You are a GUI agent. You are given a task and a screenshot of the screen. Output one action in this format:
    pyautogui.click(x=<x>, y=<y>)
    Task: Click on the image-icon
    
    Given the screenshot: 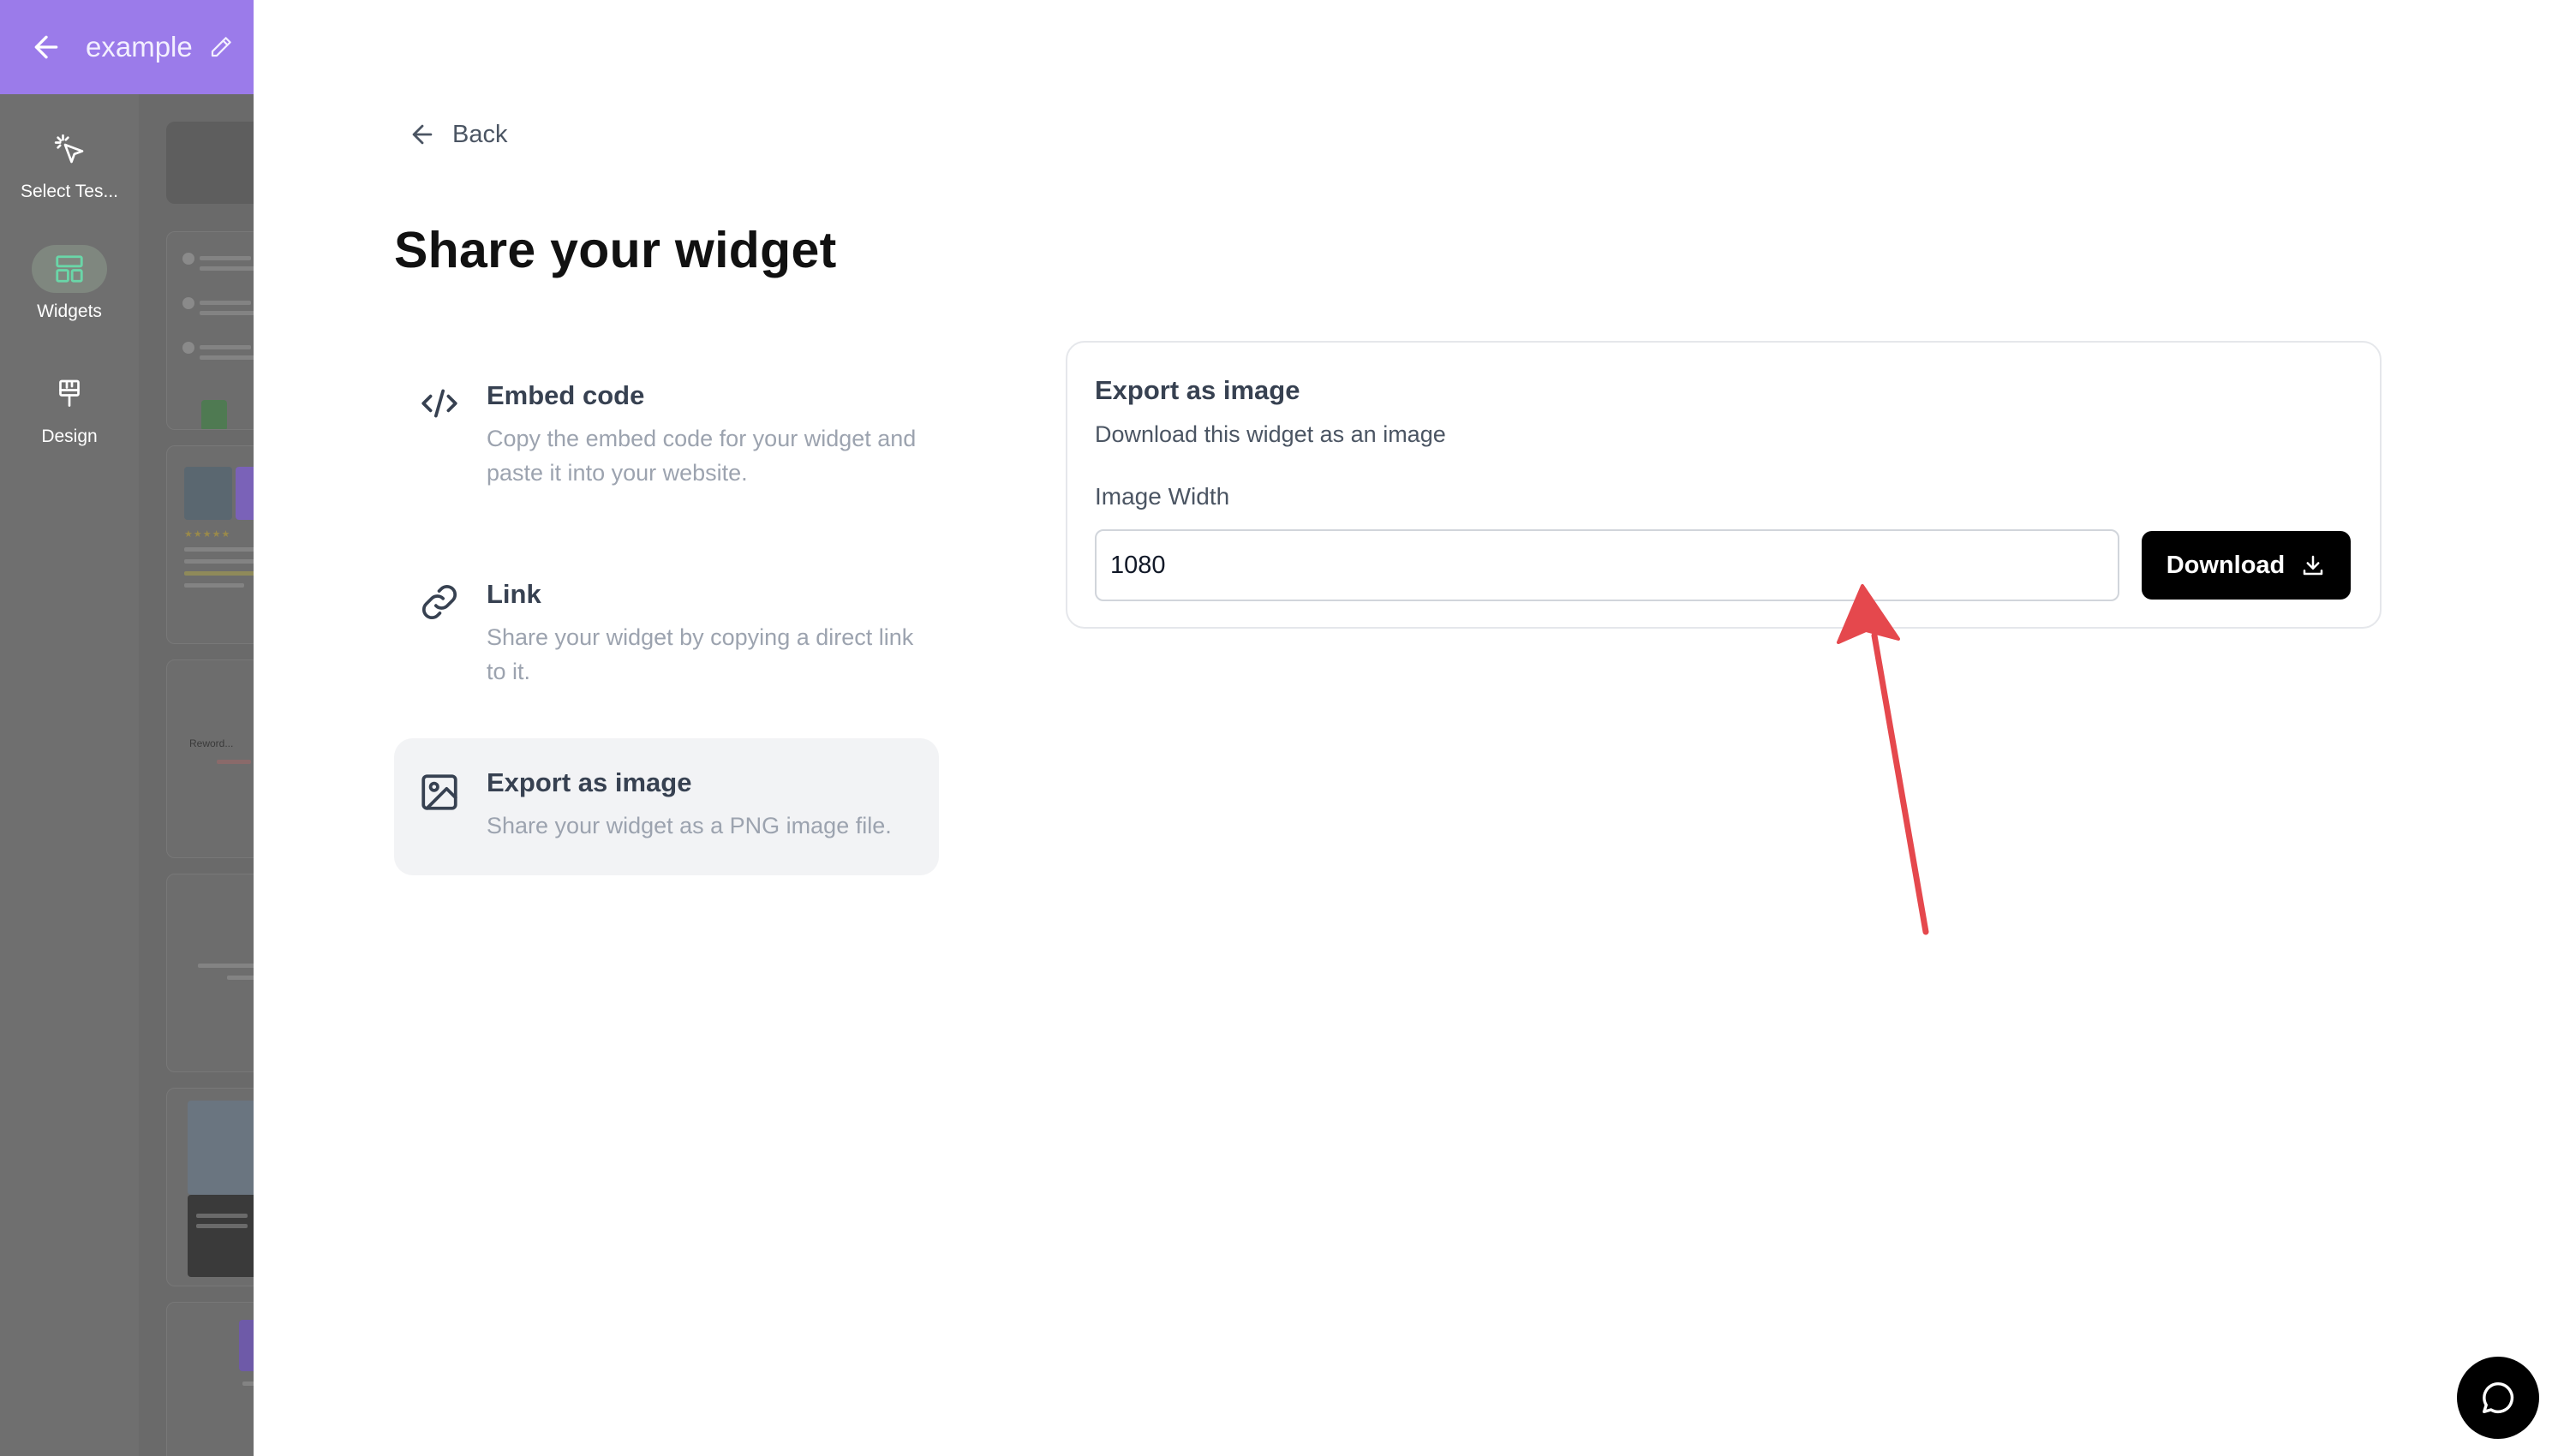 What is the action you would take?
    pyautogui.click(x=439, y=792)
    